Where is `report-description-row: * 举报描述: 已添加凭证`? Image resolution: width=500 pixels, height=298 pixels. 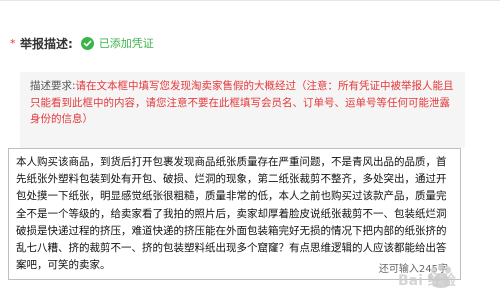
report-description-row: * 举报描述: 已添加凭证 is located at coordinates (82, 43).